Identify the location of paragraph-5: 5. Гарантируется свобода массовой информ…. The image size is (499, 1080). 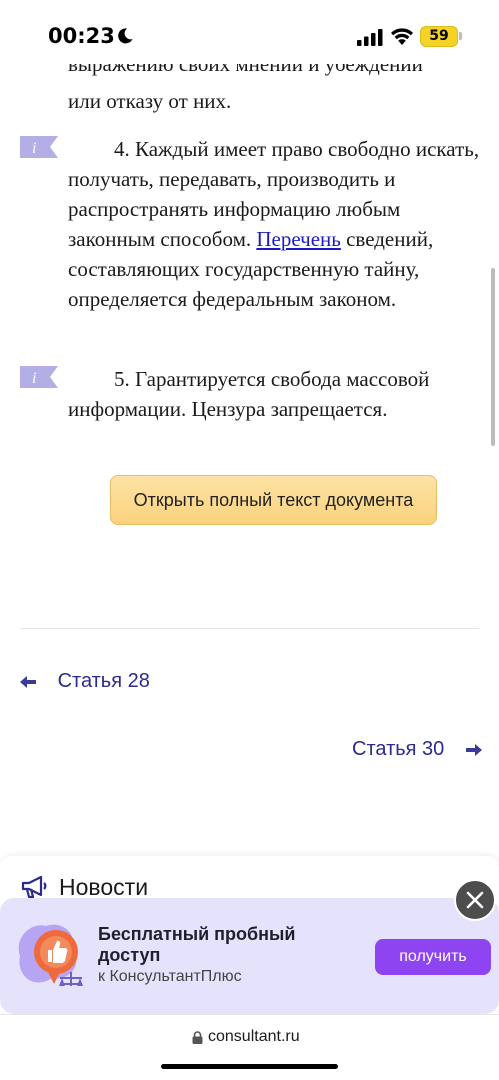
(278, 394).